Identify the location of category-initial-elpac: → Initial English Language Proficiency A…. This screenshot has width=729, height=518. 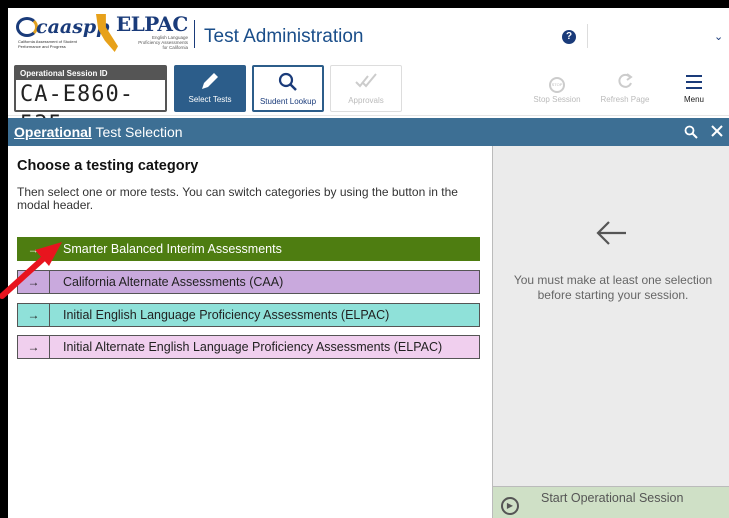
(248, 315).